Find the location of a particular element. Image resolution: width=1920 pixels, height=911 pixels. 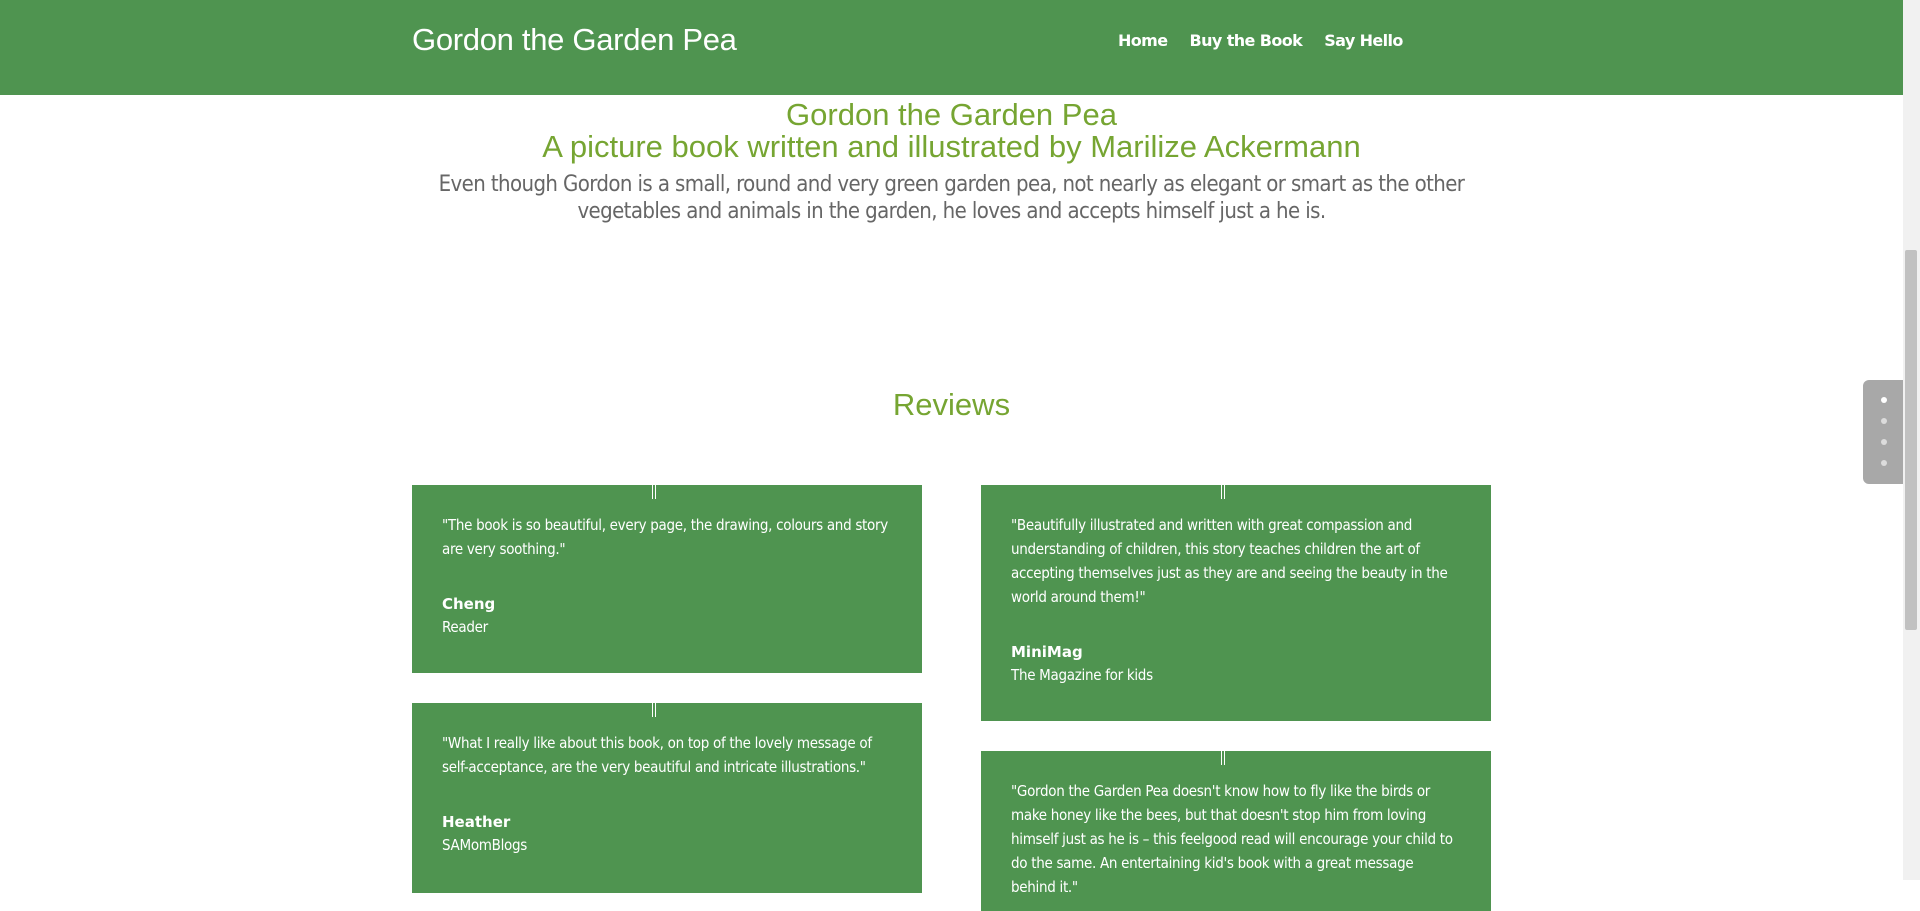

hero-title: Gordon the Garden Pea is located at coordinates (951, 114).